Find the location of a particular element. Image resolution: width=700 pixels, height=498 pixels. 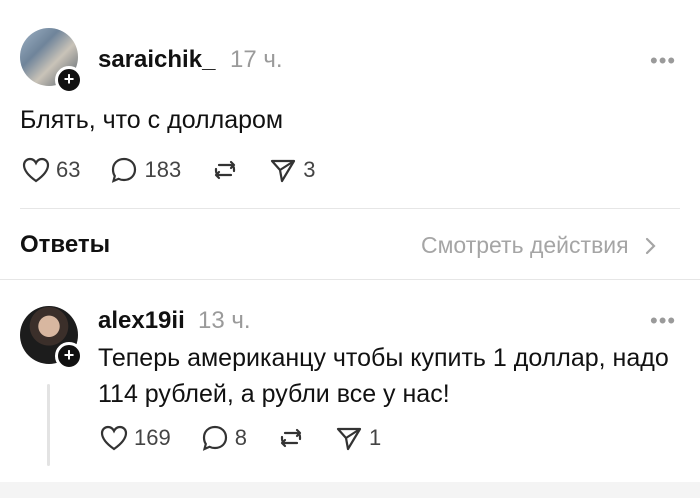

bottom-strip is located at coordinates (350, 490).